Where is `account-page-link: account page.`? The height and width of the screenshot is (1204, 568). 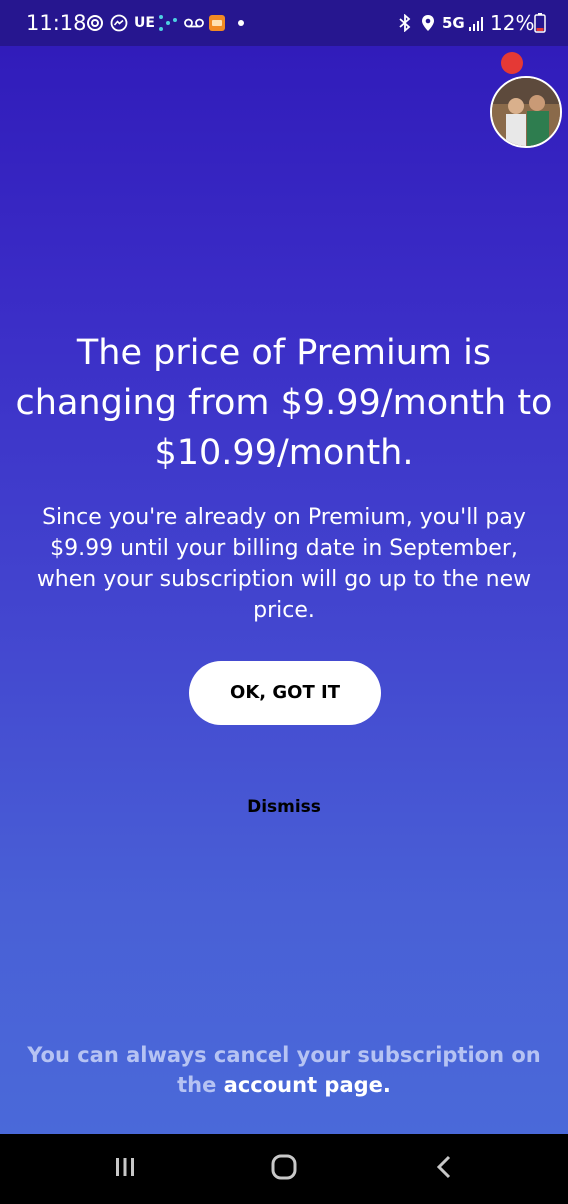 account-page-link: account page. is located at coordinates (307, 1085).